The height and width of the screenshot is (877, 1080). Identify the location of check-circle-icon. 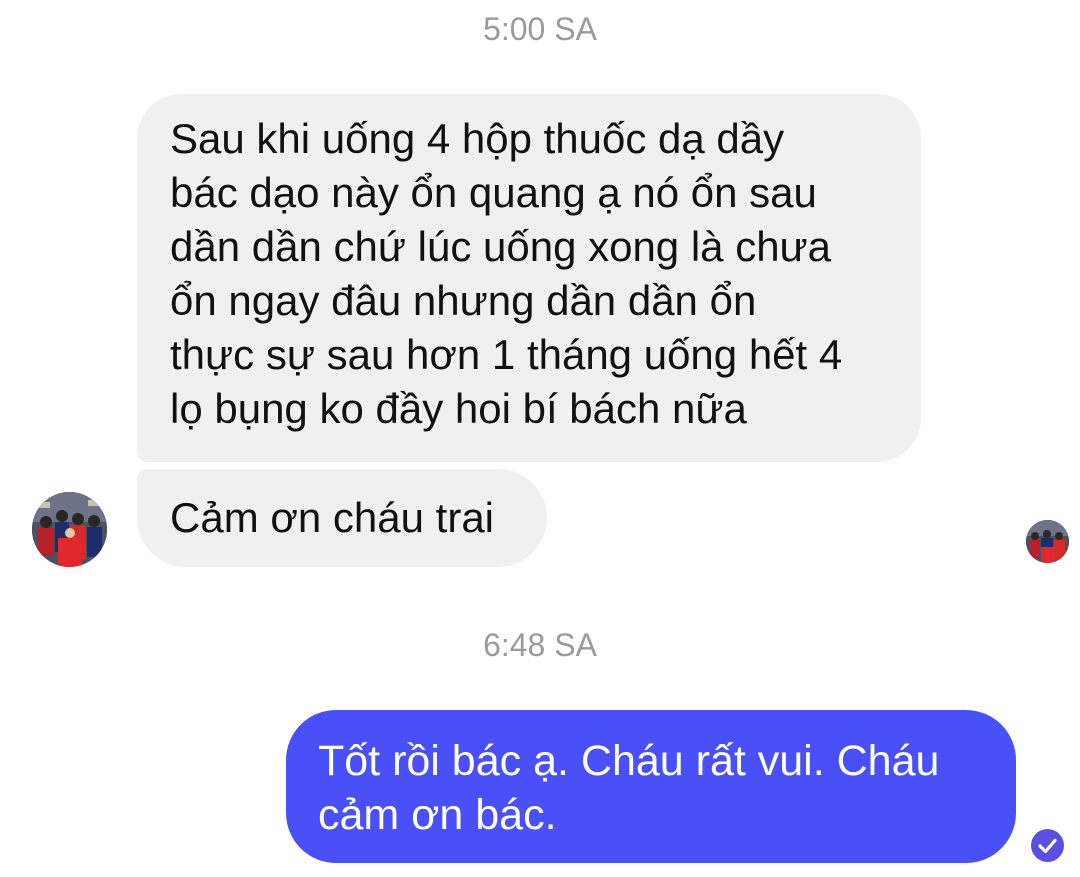
(1047, 845).